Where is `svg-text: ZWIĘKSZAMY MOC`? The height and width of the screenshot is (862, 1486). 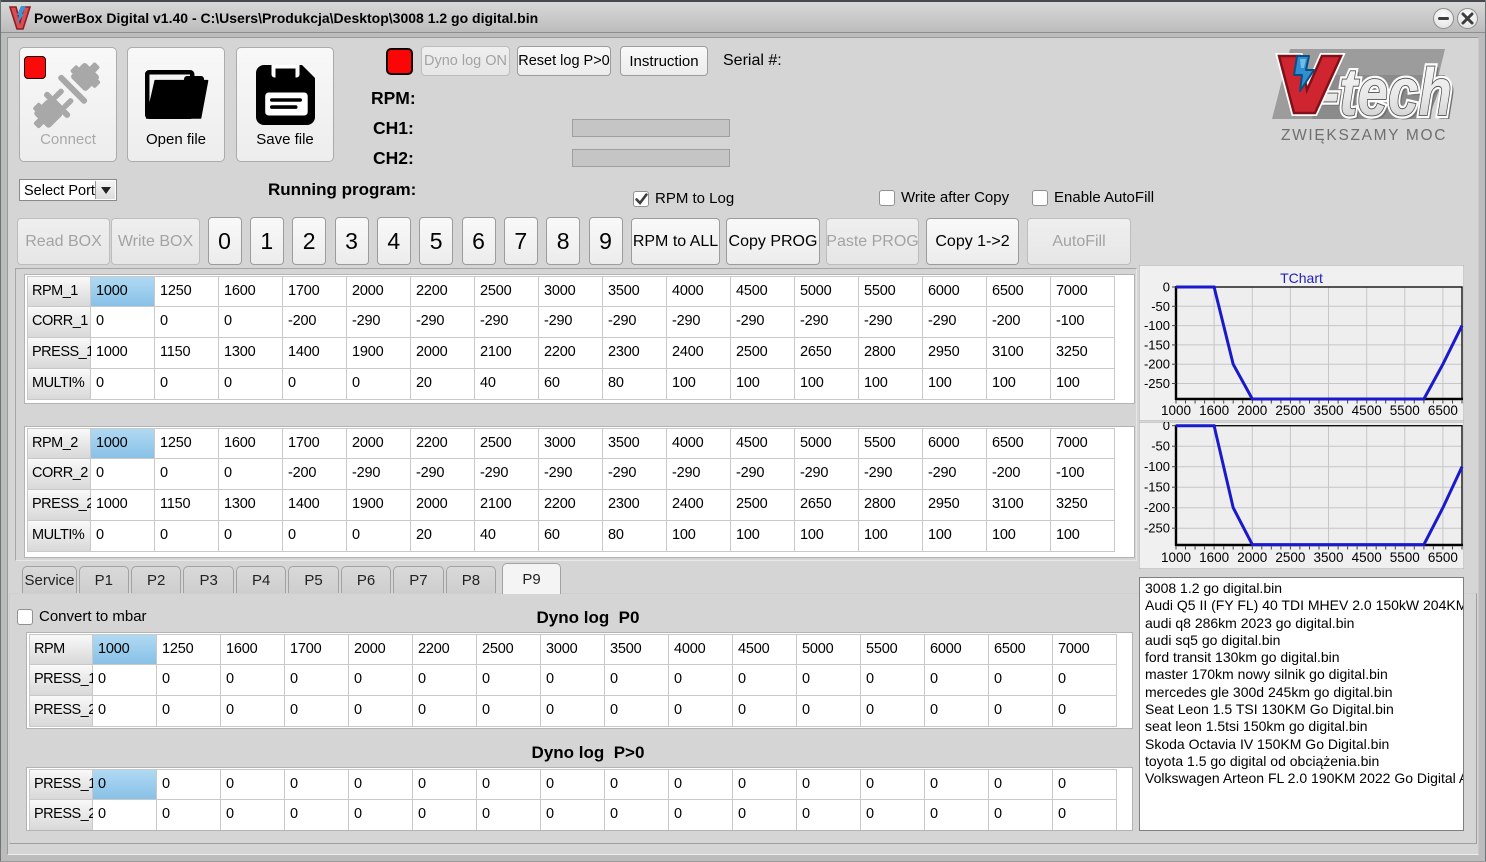
svg-text: ZWIĘKSZAMY MOC is located at coordinates (1364, 135).